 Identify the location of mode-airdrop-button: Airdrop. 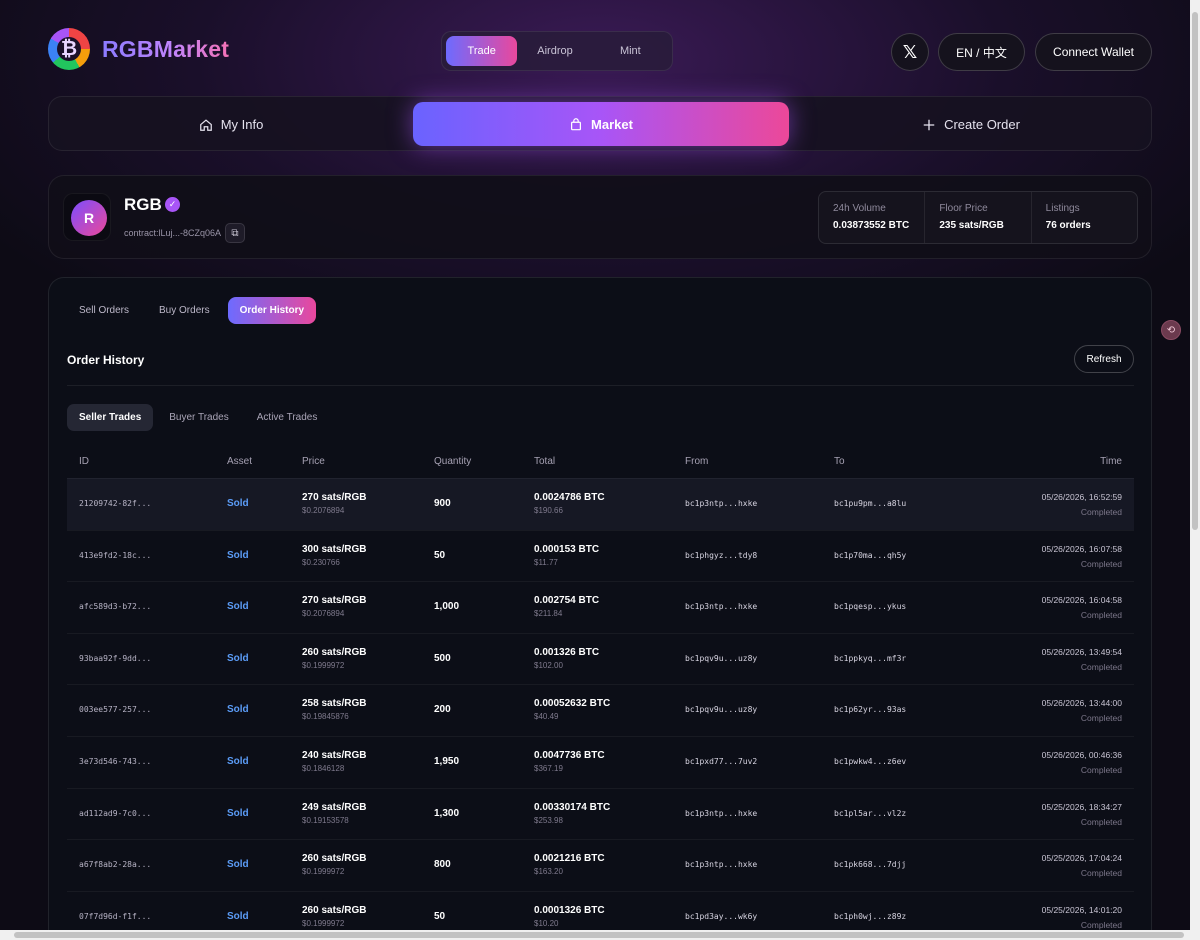
(554, 51).